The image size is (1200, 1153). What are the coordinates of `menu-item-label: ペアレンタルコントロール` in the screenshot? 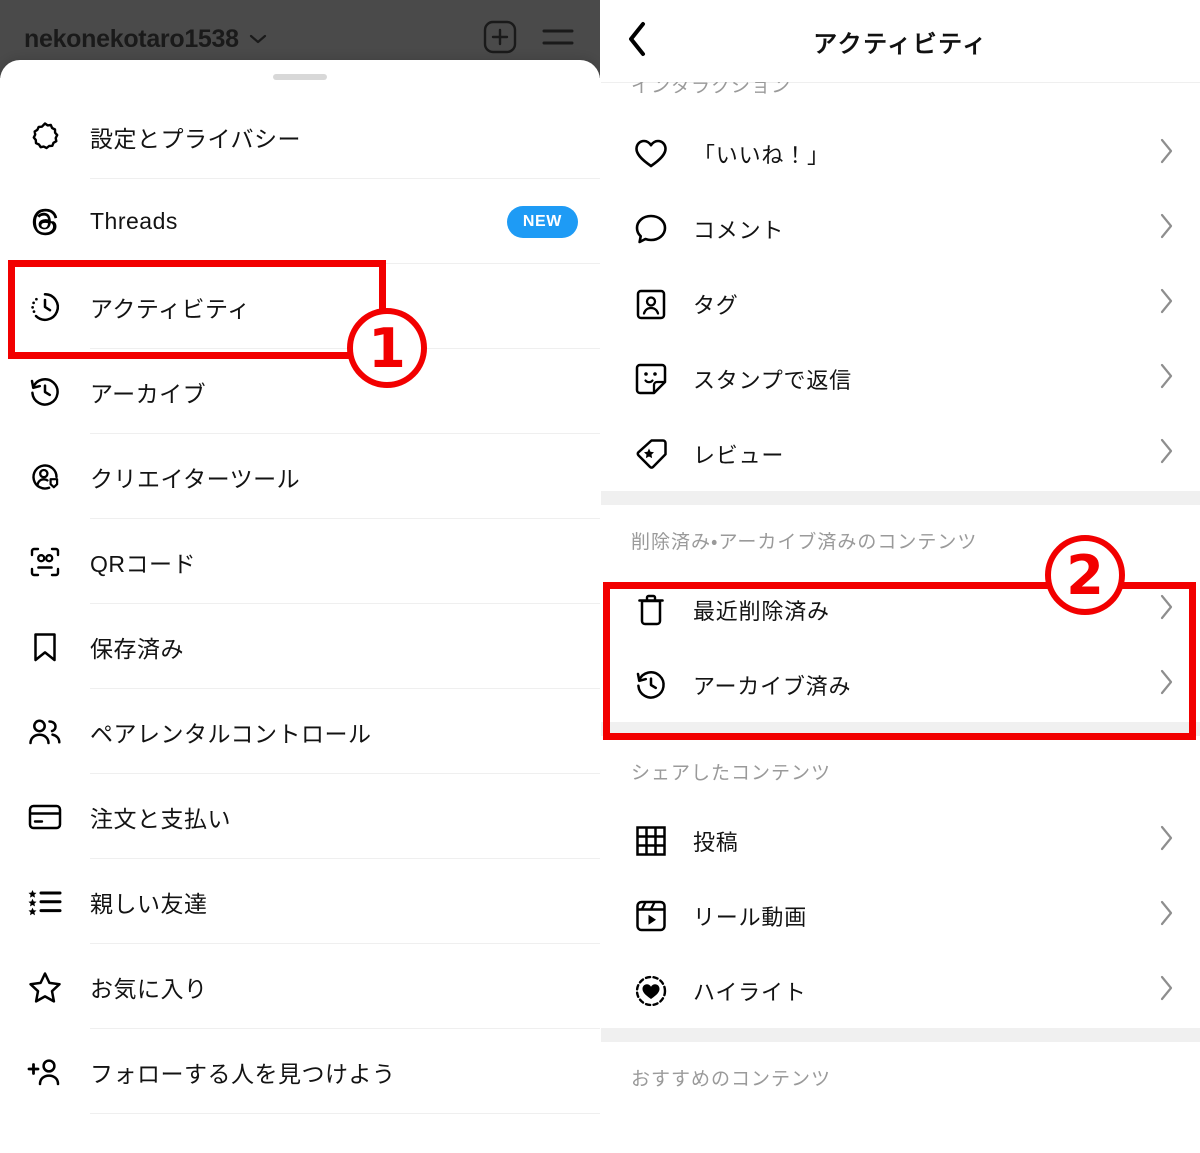 It's located at (231, 733).